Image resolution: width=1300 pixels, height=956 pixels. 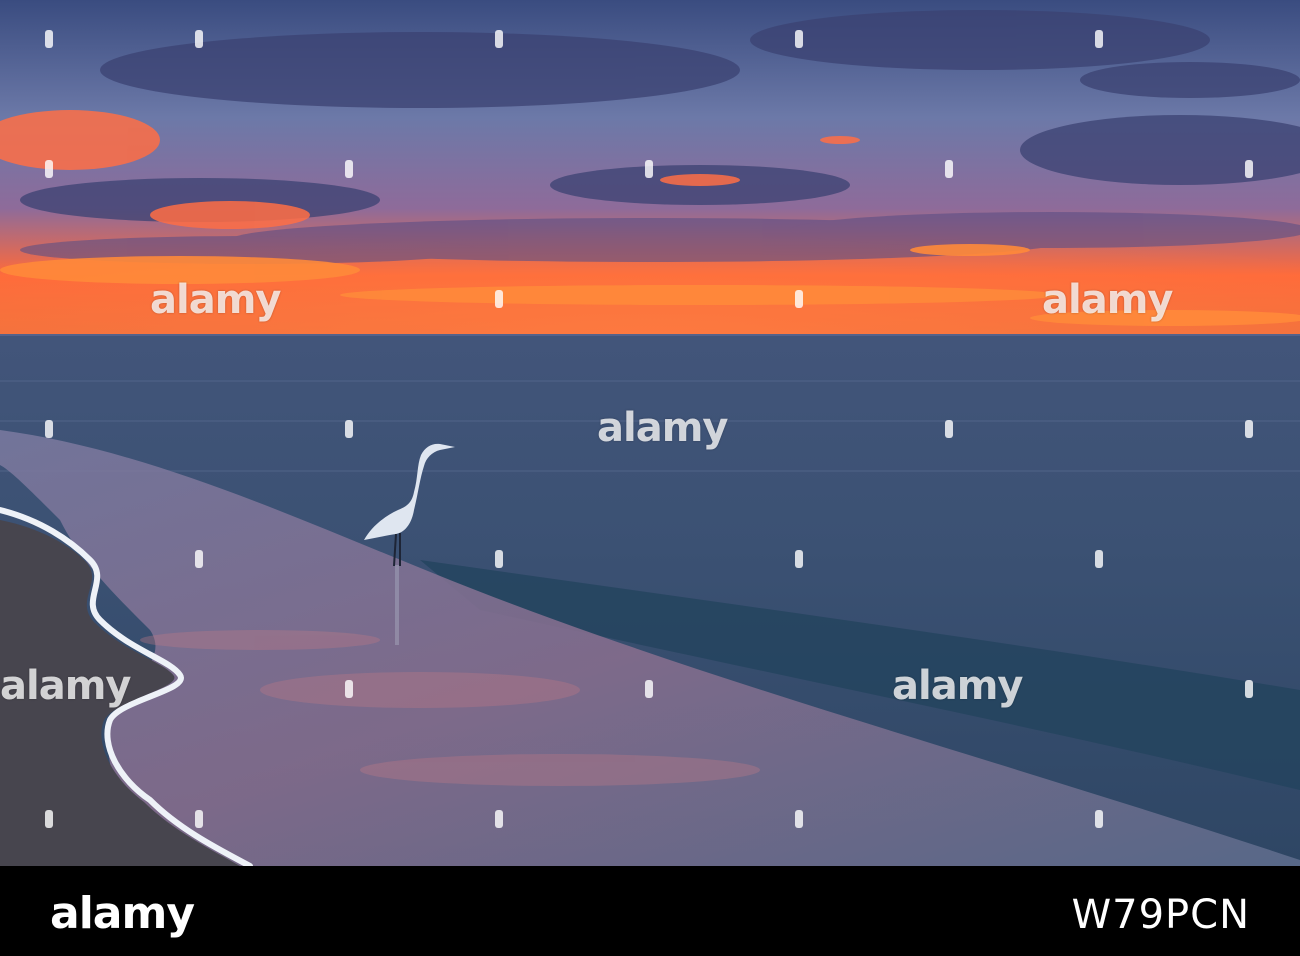 What do you see at coordinates (122, 913) in the screenshot?
I see `alamy-logo: alamy` at bounding box center [122, 913].